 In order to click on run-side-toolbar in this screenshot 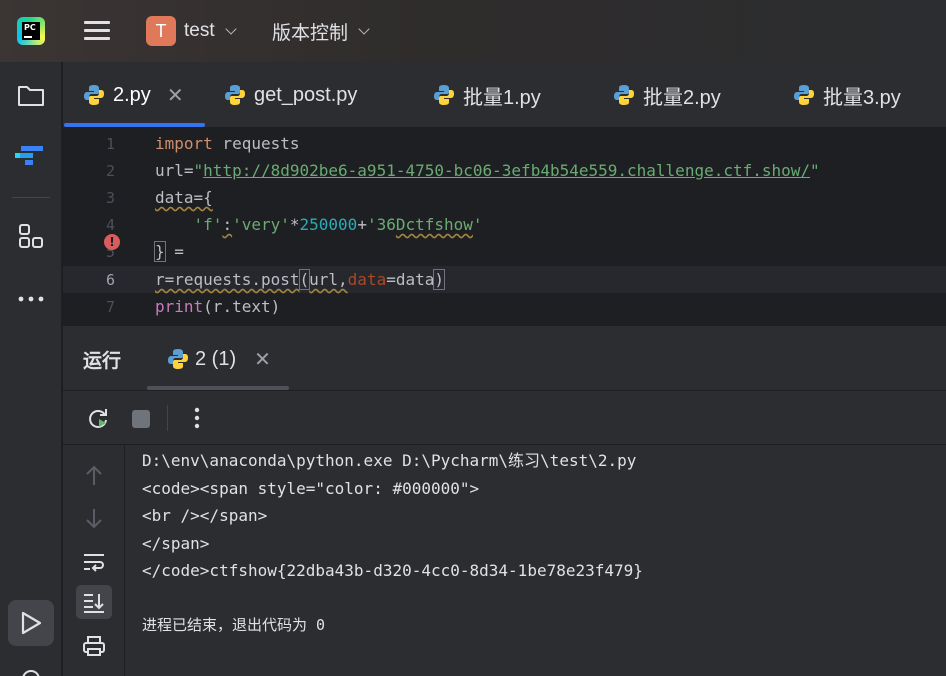, I will do `click(94, 560)`.